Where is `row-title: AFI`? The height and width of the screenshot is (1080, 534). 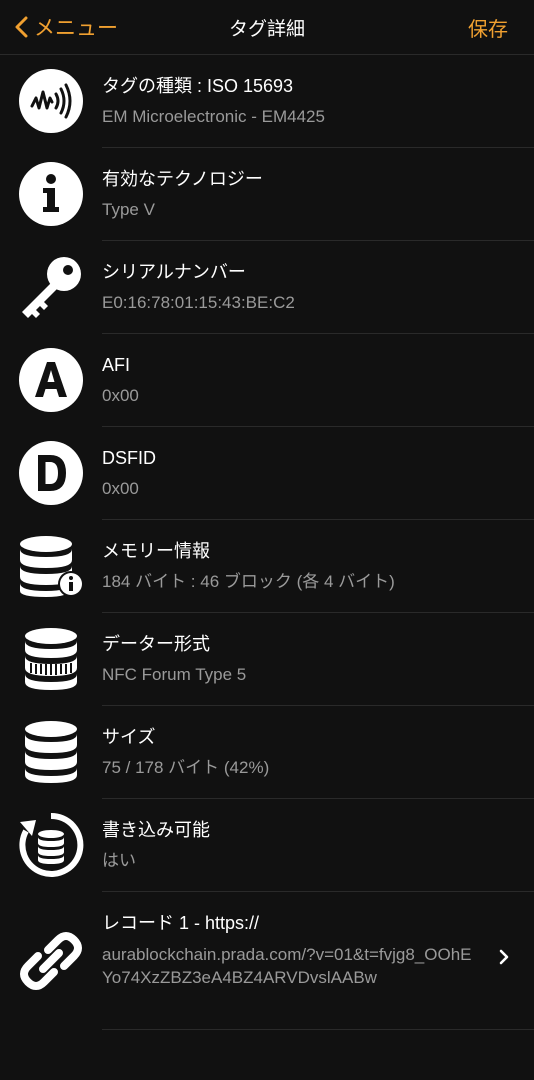
row-title: AFI is located at coordinates (116, 365).